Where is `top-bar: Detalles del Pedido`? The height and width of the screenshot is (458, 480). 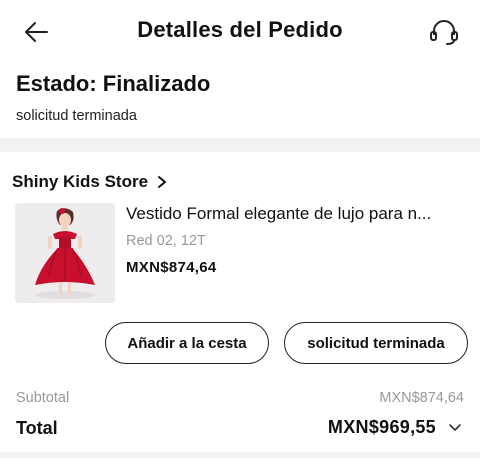
top-bar: Detalles del Pedido is located at coordinates (240, 32).